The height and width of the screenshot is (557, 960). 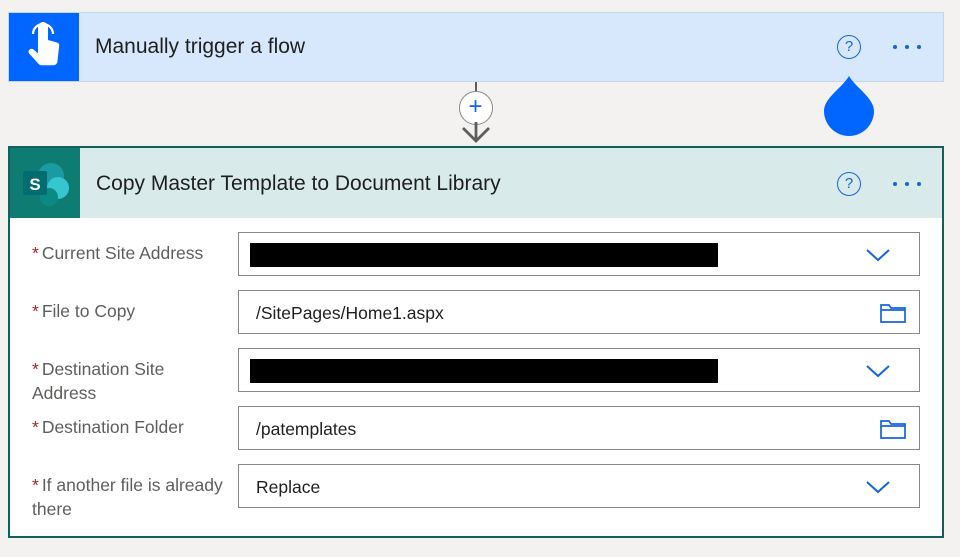 I want to click on trigger-title: Manually trigger a flow, so click(x=200, y=46).